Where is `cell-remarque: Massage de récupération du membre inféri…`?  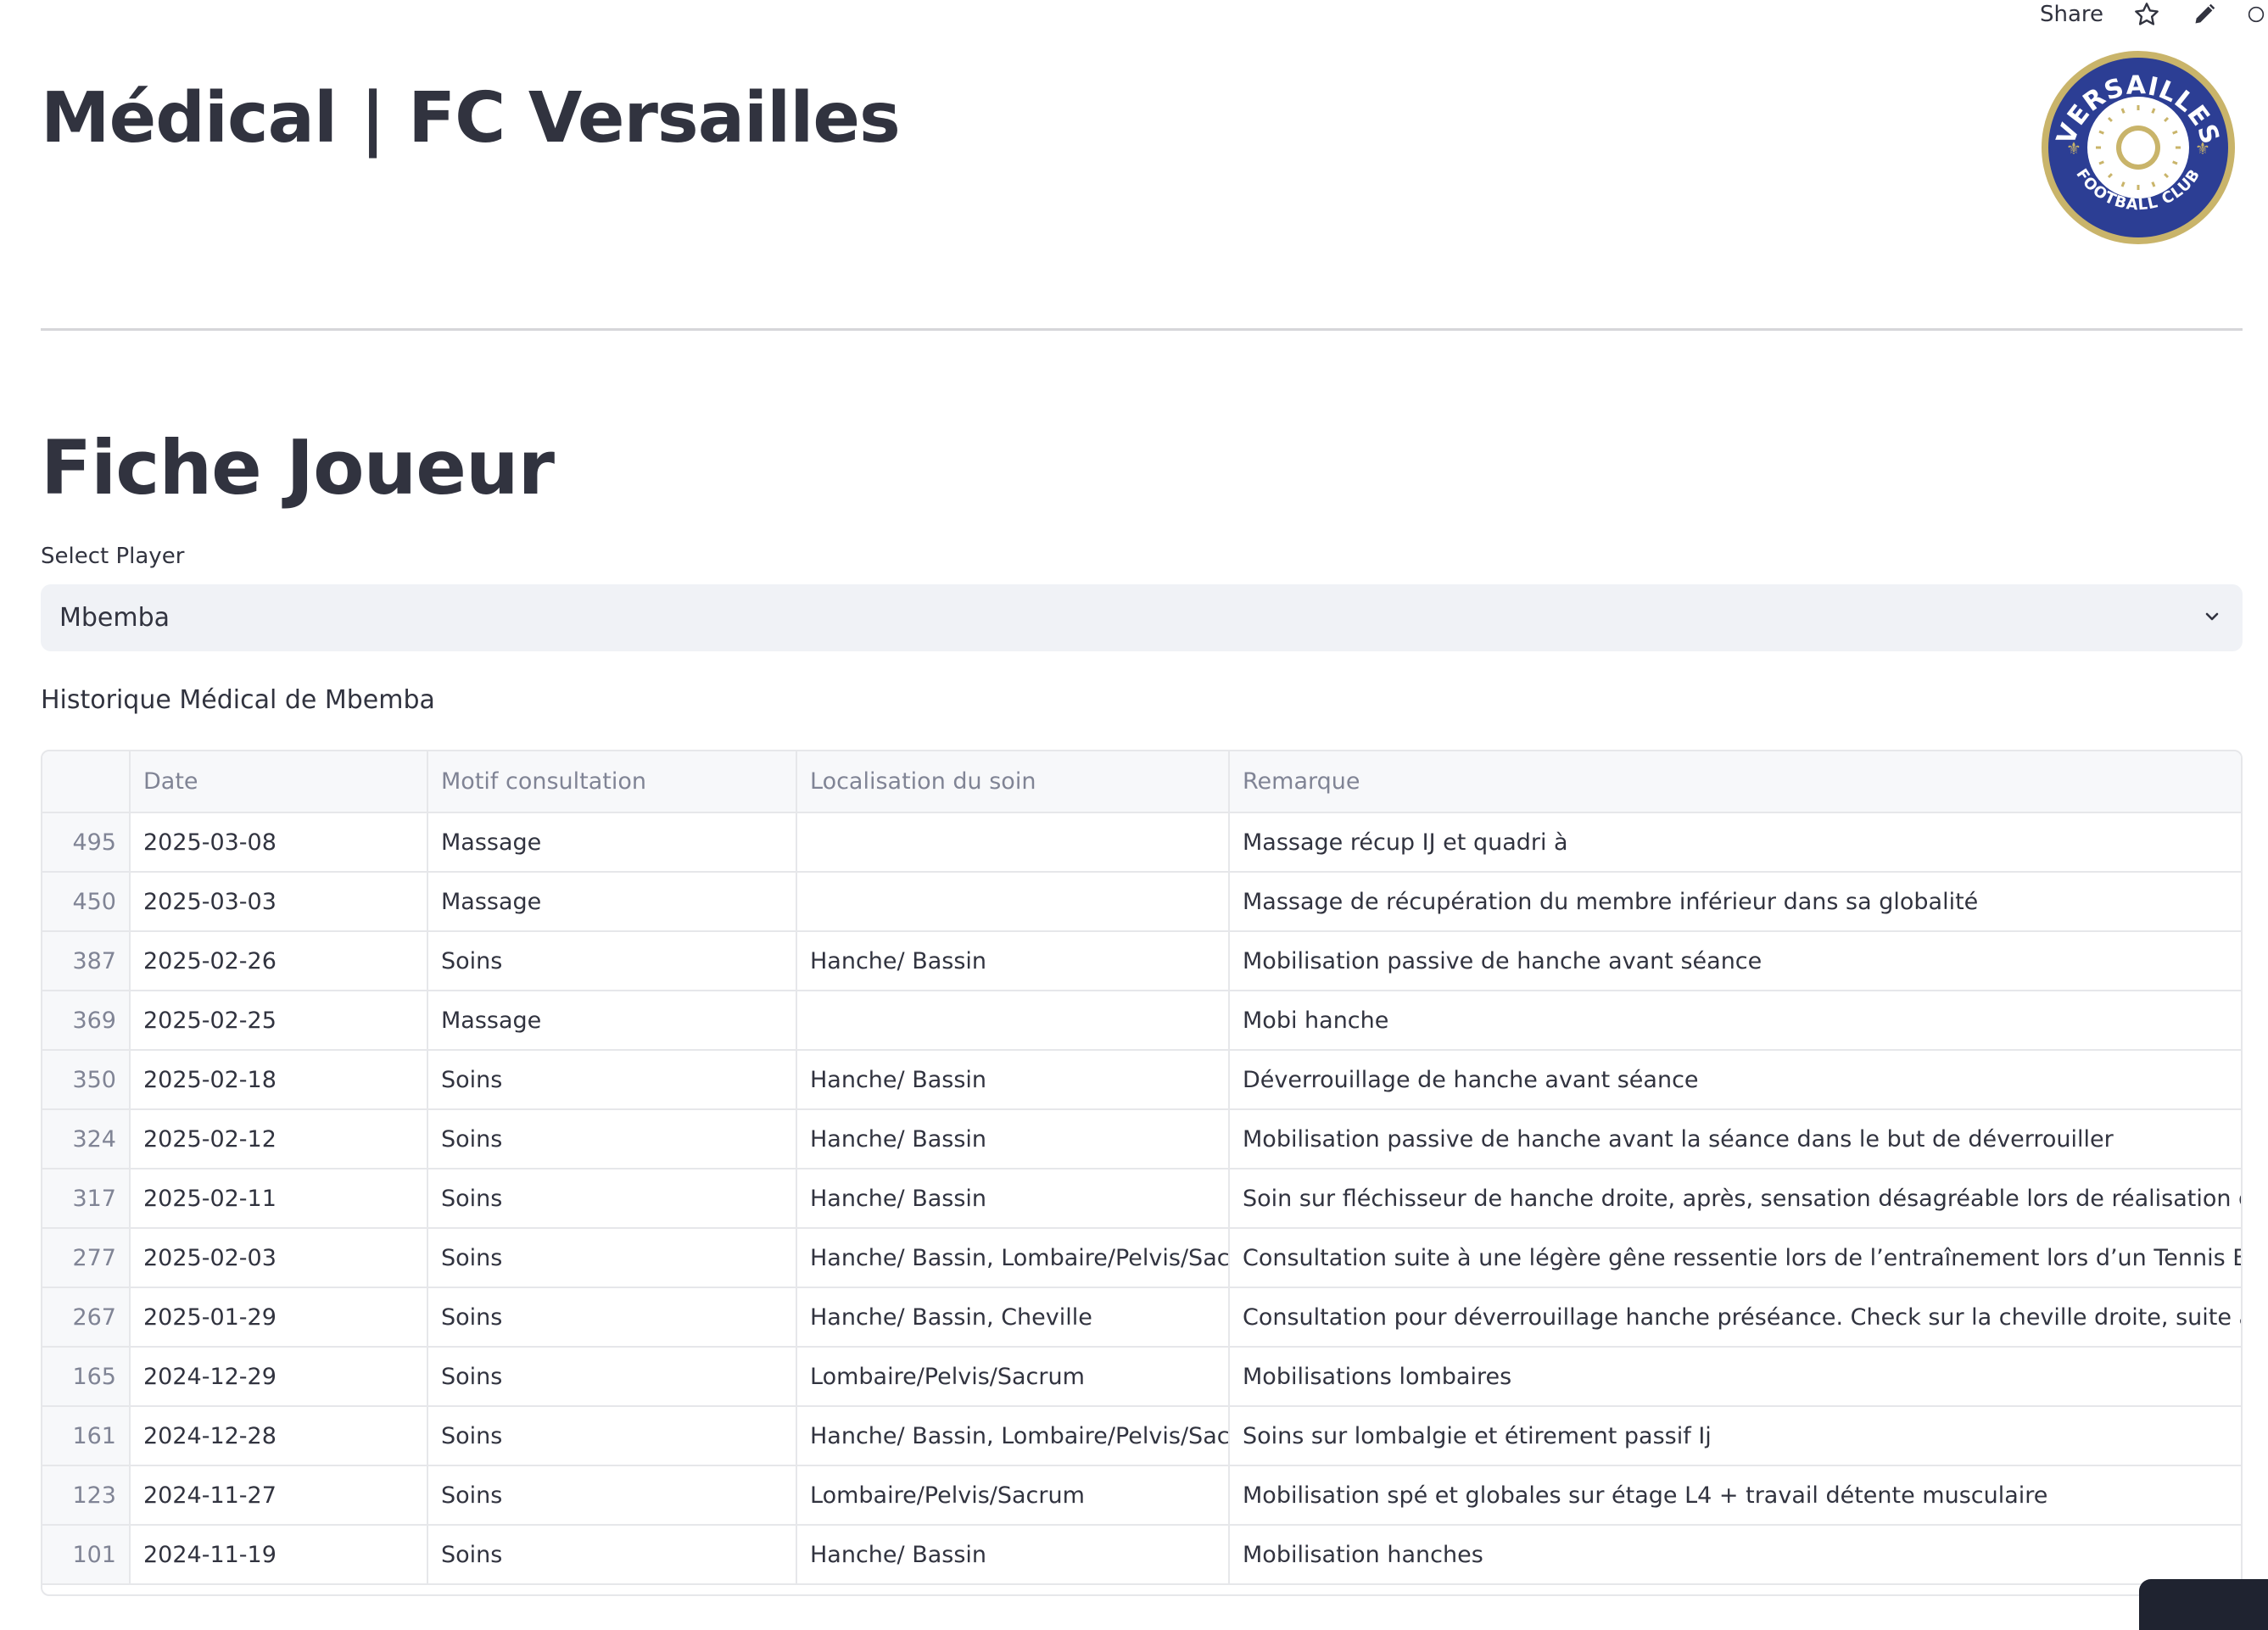
cell-remarque: Massage de récupération du membre inféri… is located at coordinates (1735, 902).